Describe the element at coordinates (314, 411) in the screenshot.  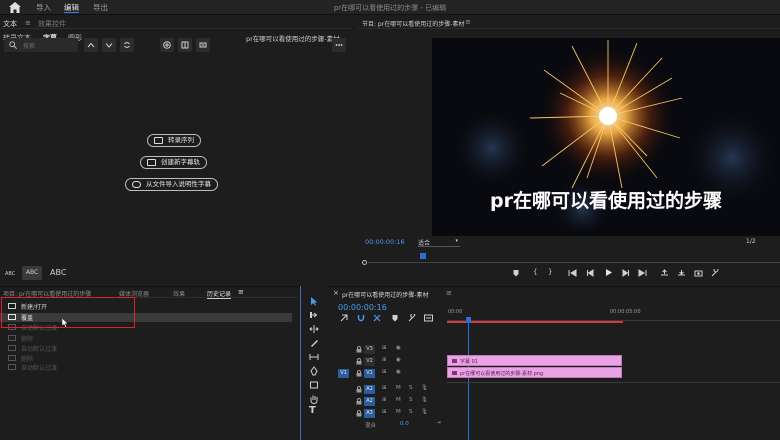
I see `type-tool-icon: T` at that location.